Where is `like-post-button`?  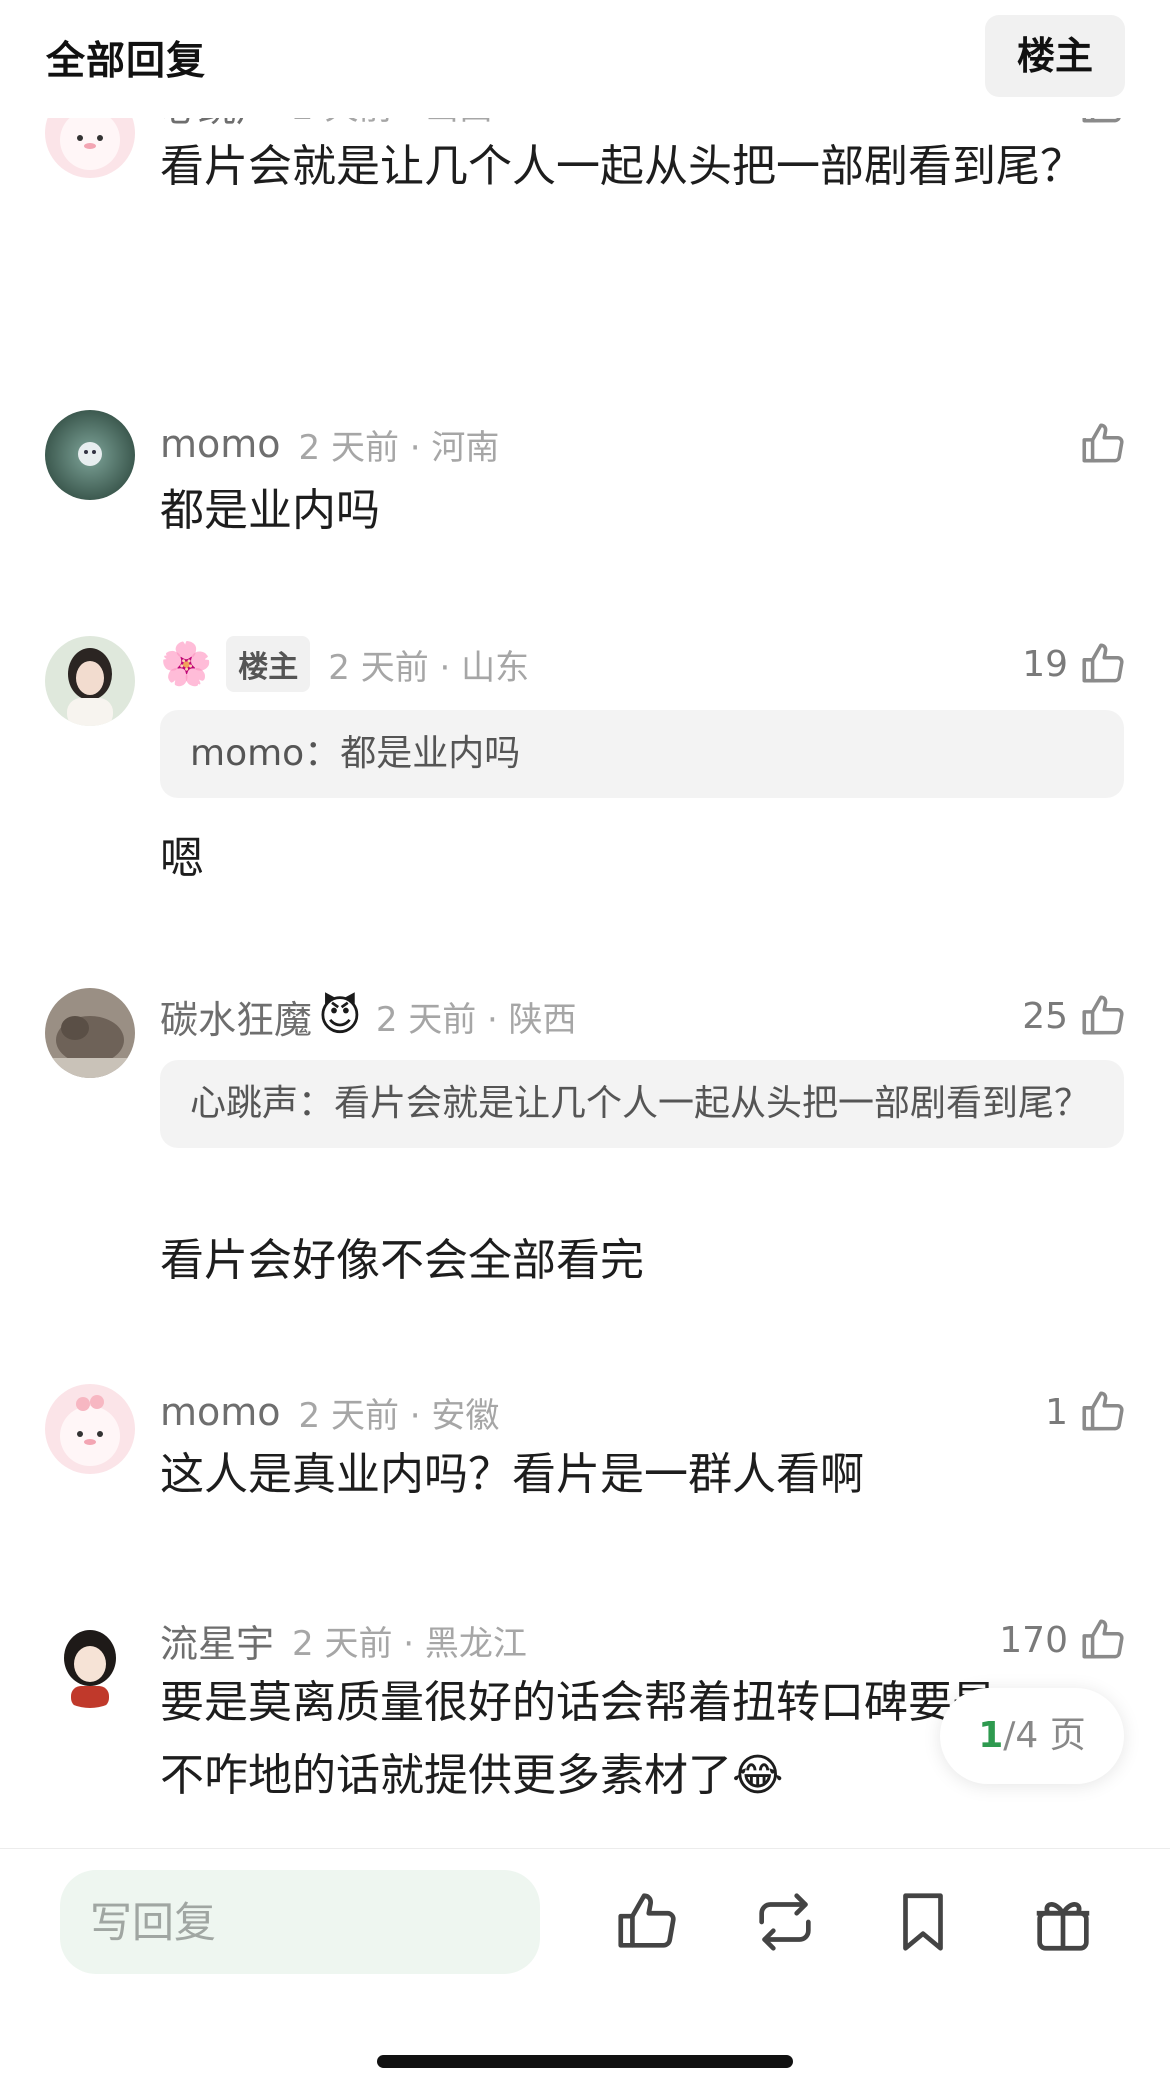 like-post-button is located at coordinates (647, 1922).